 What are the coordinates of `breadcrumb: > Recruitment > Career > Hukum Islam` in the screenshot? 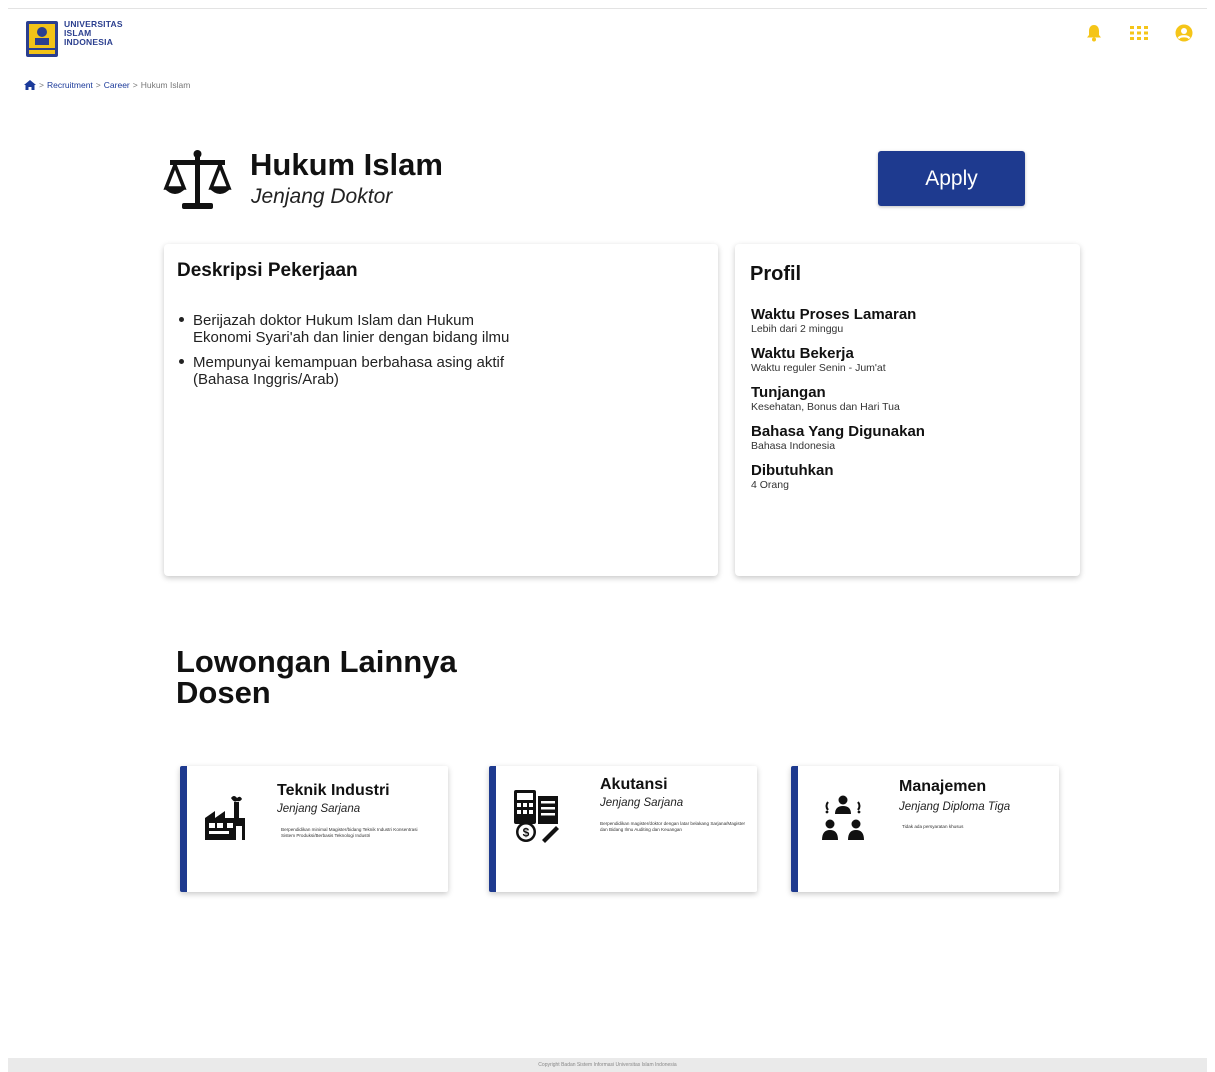 It's located at (107, 85).